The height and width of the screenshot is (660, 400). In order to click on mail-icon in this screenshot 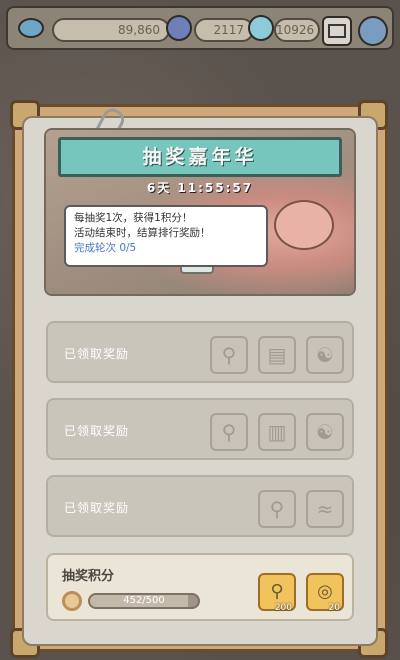, I will do `click(337, 31)`.